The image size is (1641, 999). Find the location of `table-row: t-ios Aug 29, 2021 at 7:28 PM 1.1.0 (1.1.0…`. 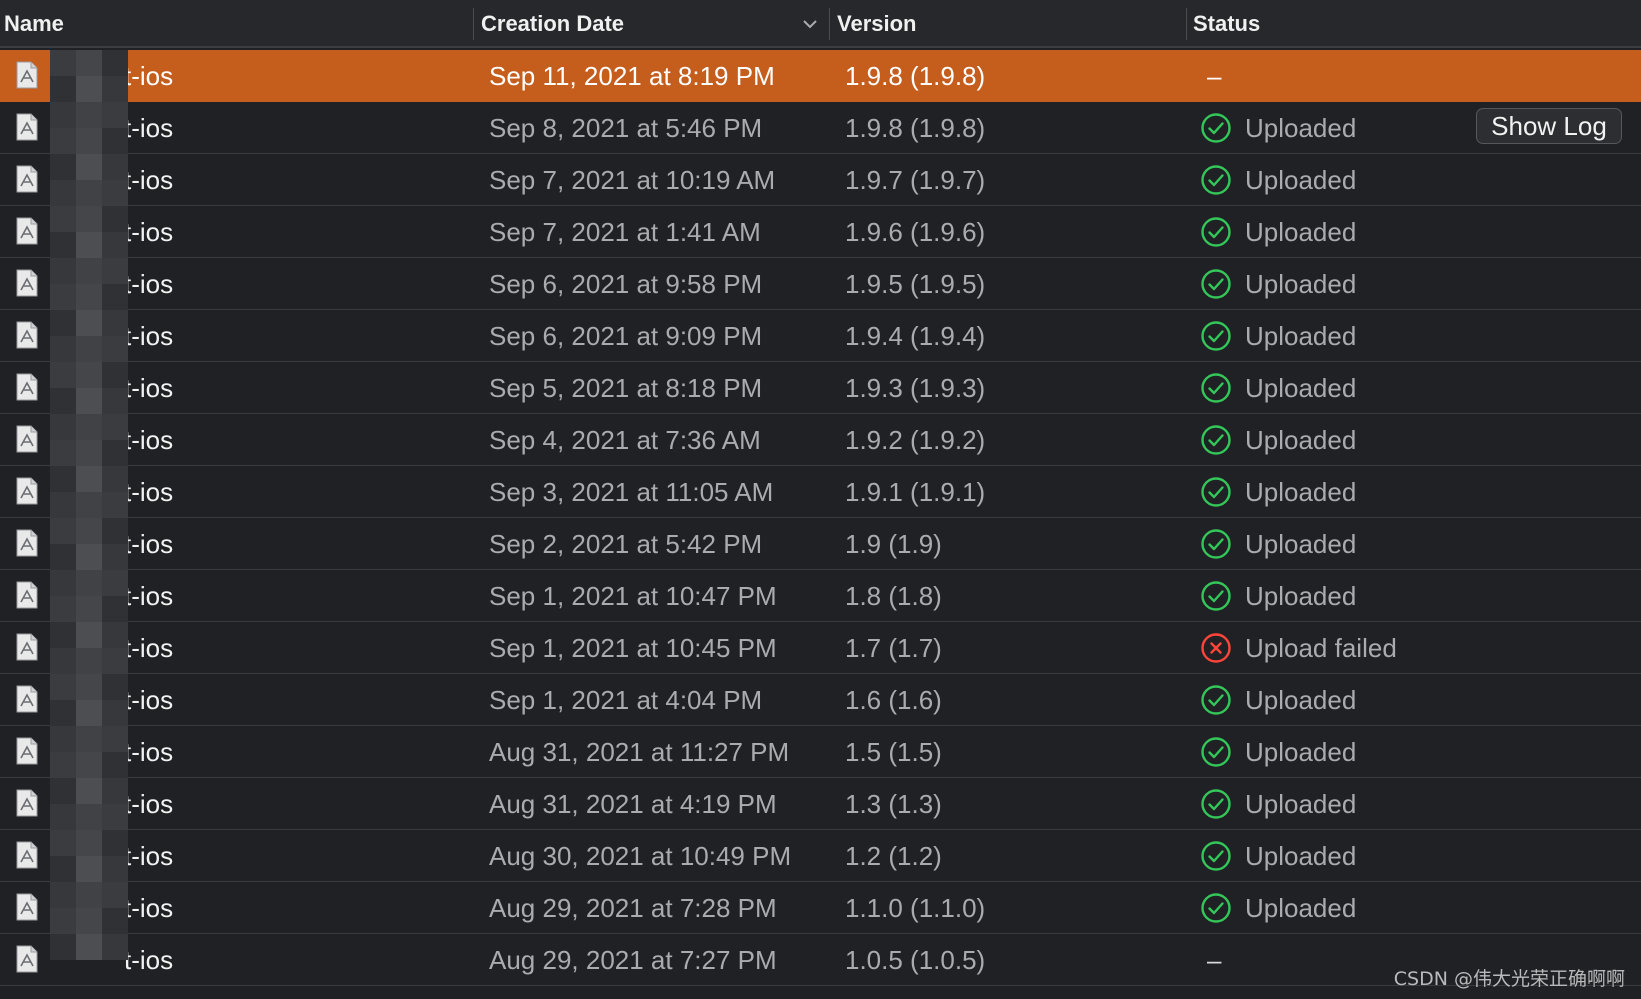

table-row: t-ios Aug 29, 2021 at 7:28 PM 1.1.0 (1.1.0… is located at coordinates (820, 908).